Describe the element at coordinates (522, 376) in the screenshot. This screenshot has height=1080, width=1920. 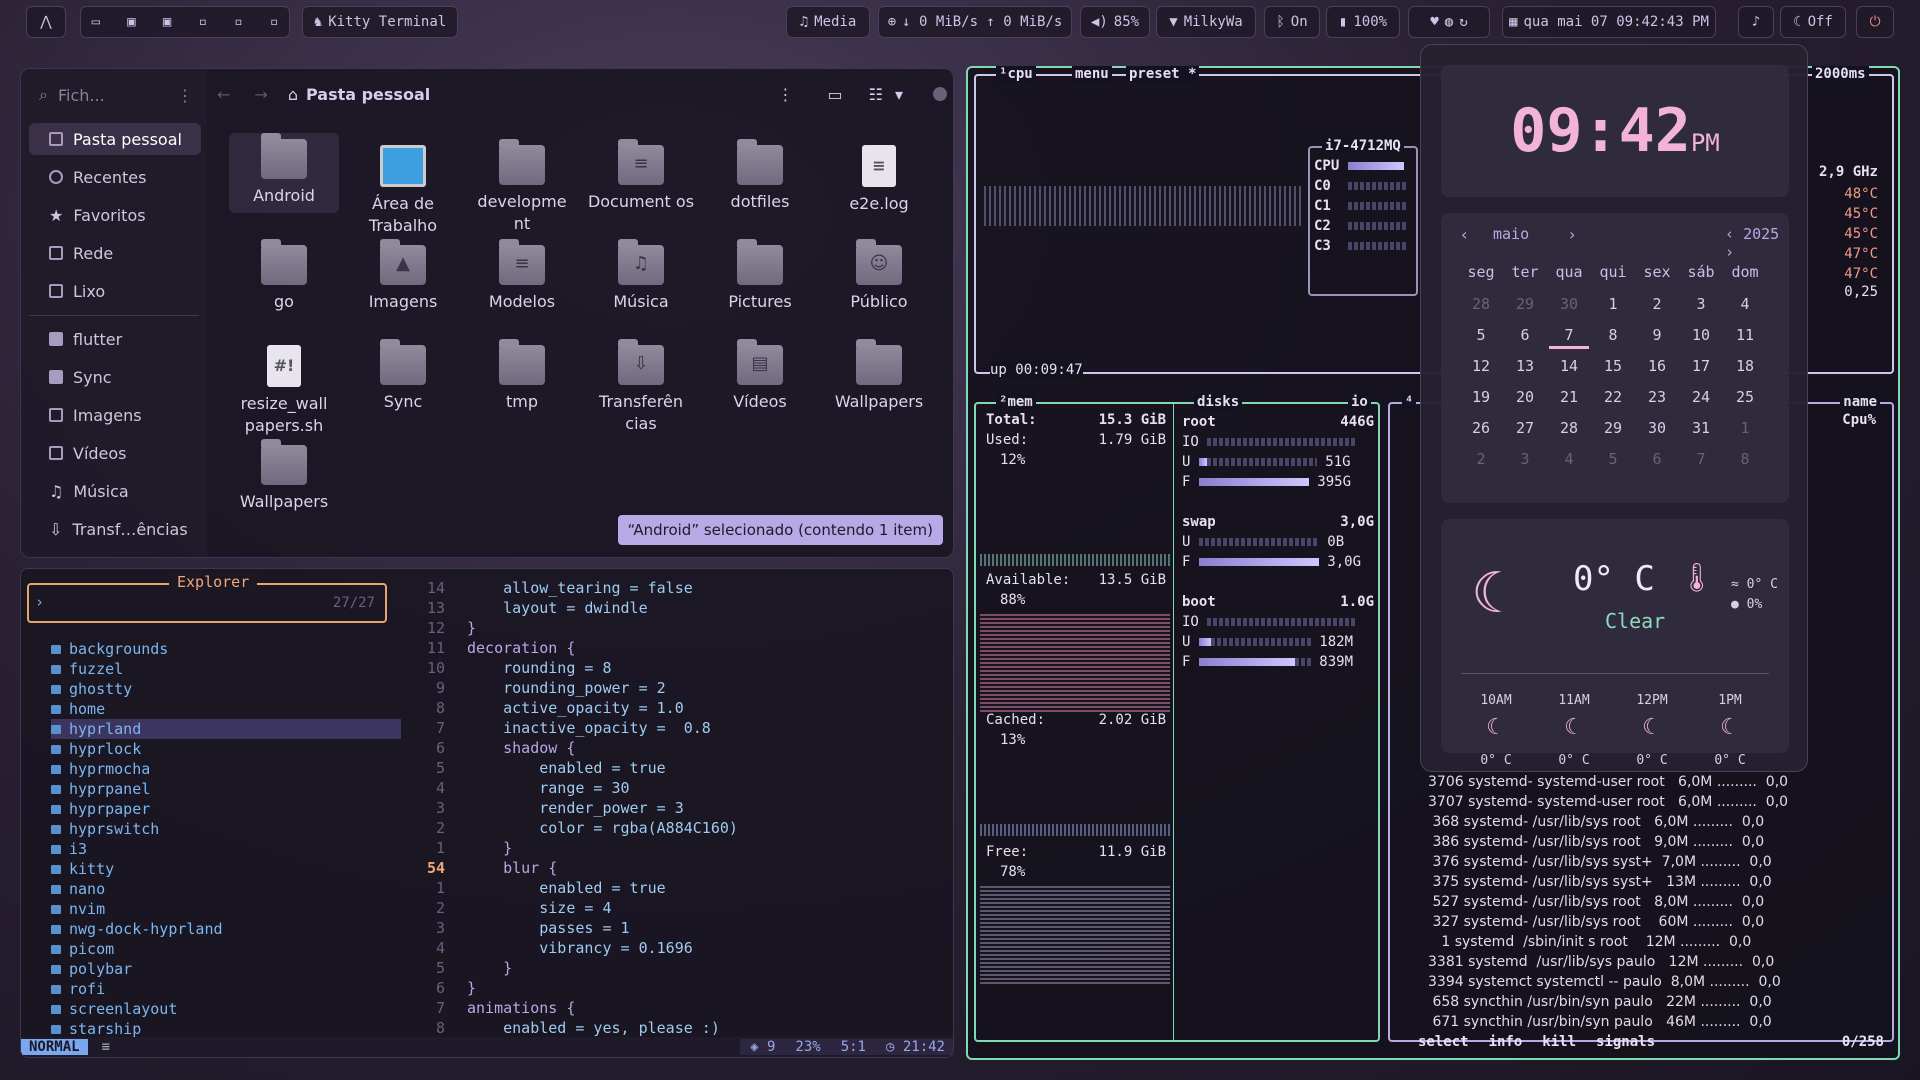
I see `file-item: tmp` at that location.